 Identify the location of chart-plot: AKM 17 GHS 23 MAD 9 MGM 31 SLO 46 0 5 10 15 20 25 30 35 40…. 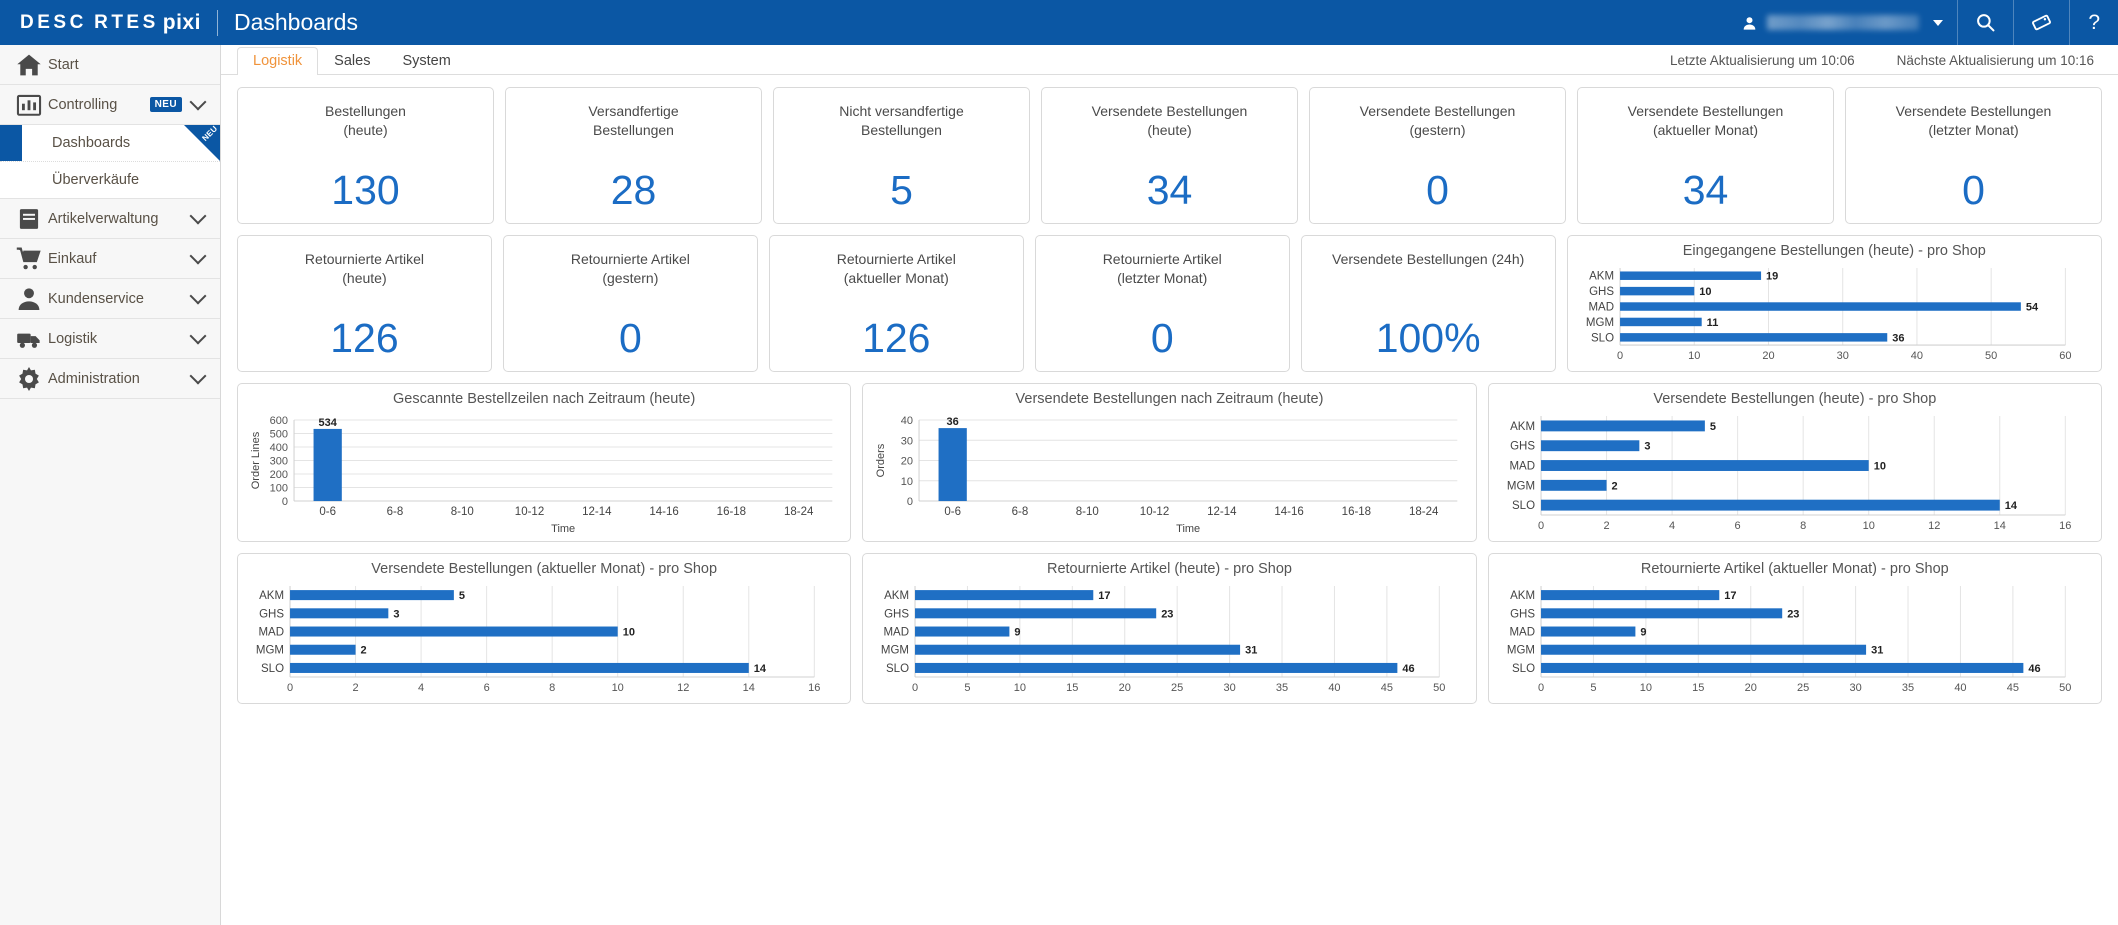
(1169, 639).